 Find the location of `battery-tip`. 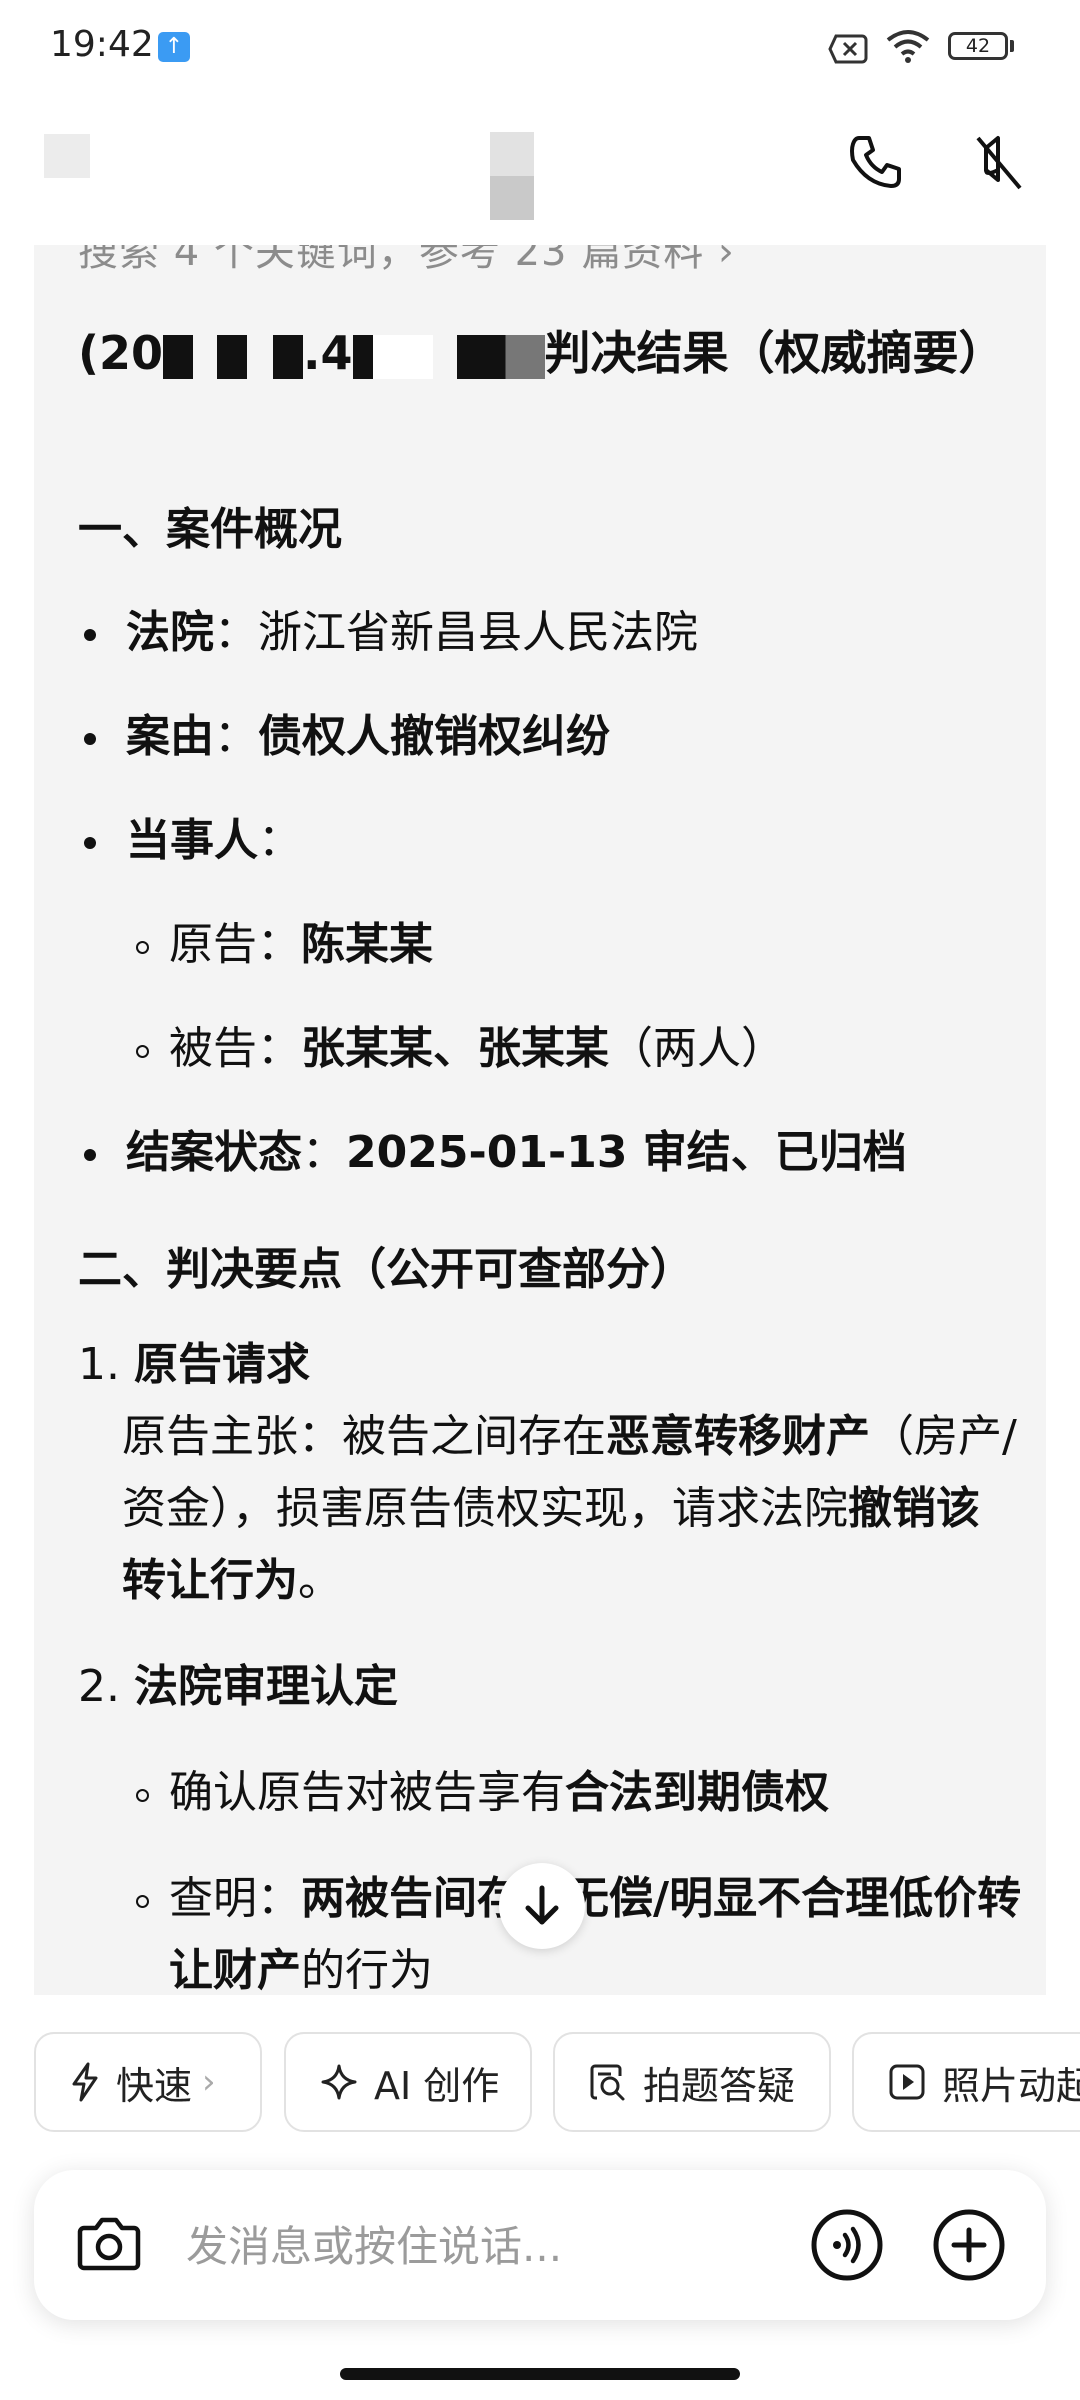

battery-tip is located at coordinates (1012, 46).